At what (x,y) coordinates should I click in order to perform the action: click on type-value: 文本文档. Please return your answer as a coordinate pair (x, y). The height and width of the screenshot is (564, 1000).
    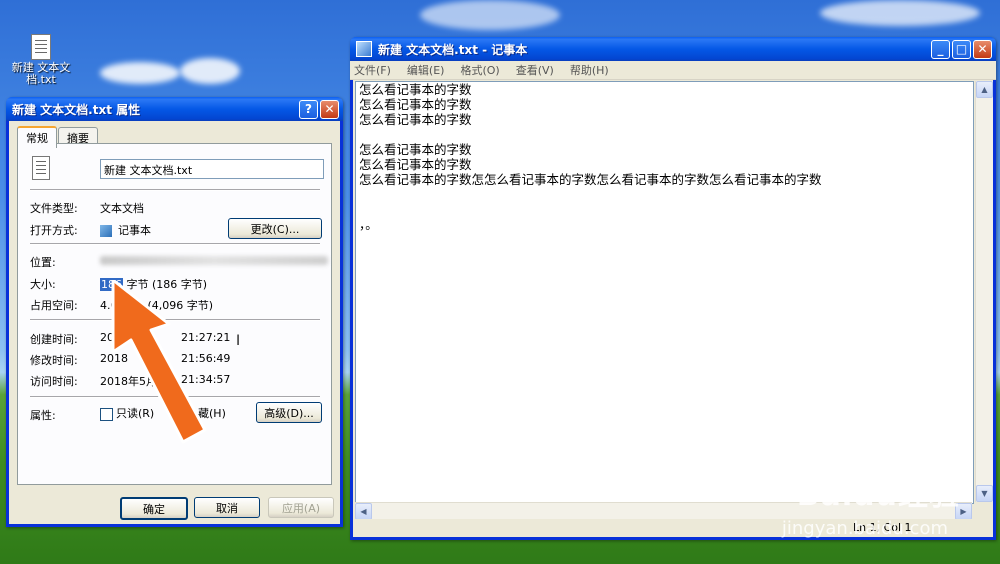
    Looking at the image, I should click on (122, 208).